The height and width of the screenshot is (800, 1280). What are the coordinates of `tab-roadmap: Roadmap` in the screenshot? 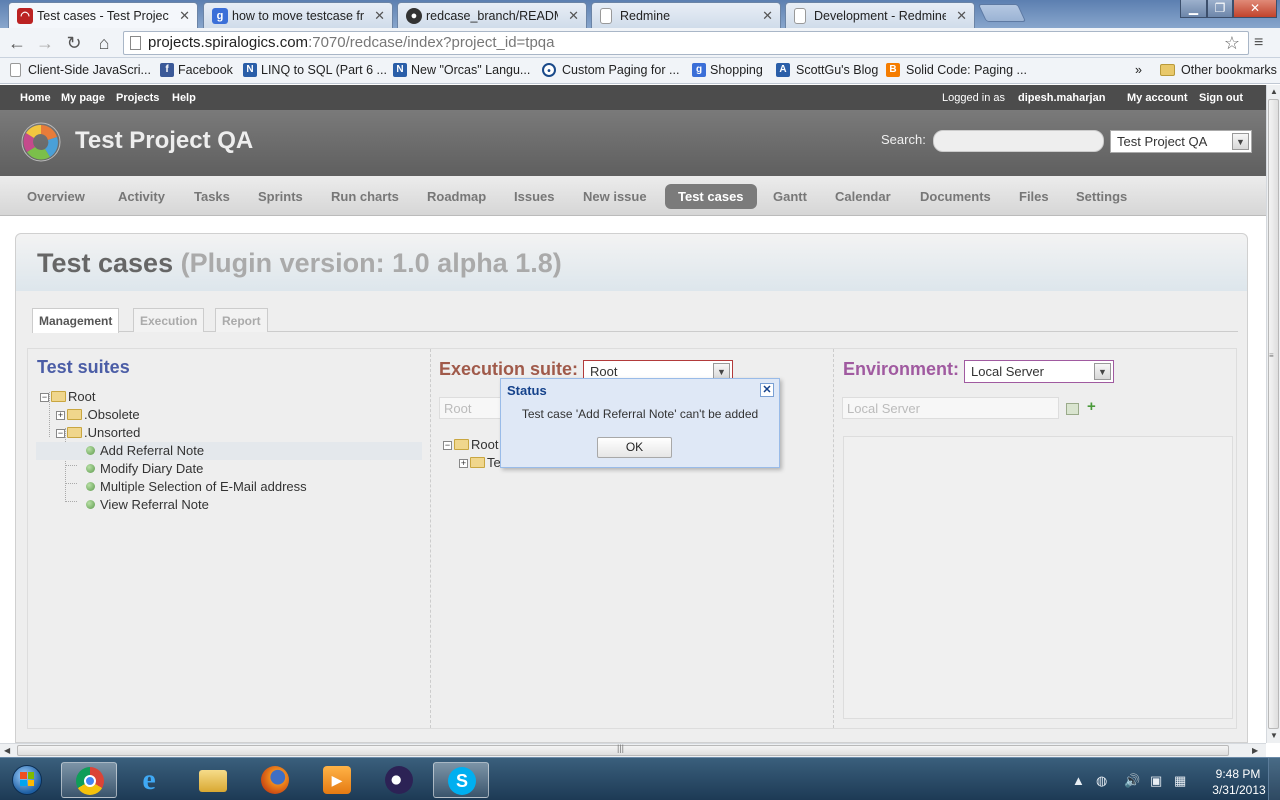 It's located at (456, 196).